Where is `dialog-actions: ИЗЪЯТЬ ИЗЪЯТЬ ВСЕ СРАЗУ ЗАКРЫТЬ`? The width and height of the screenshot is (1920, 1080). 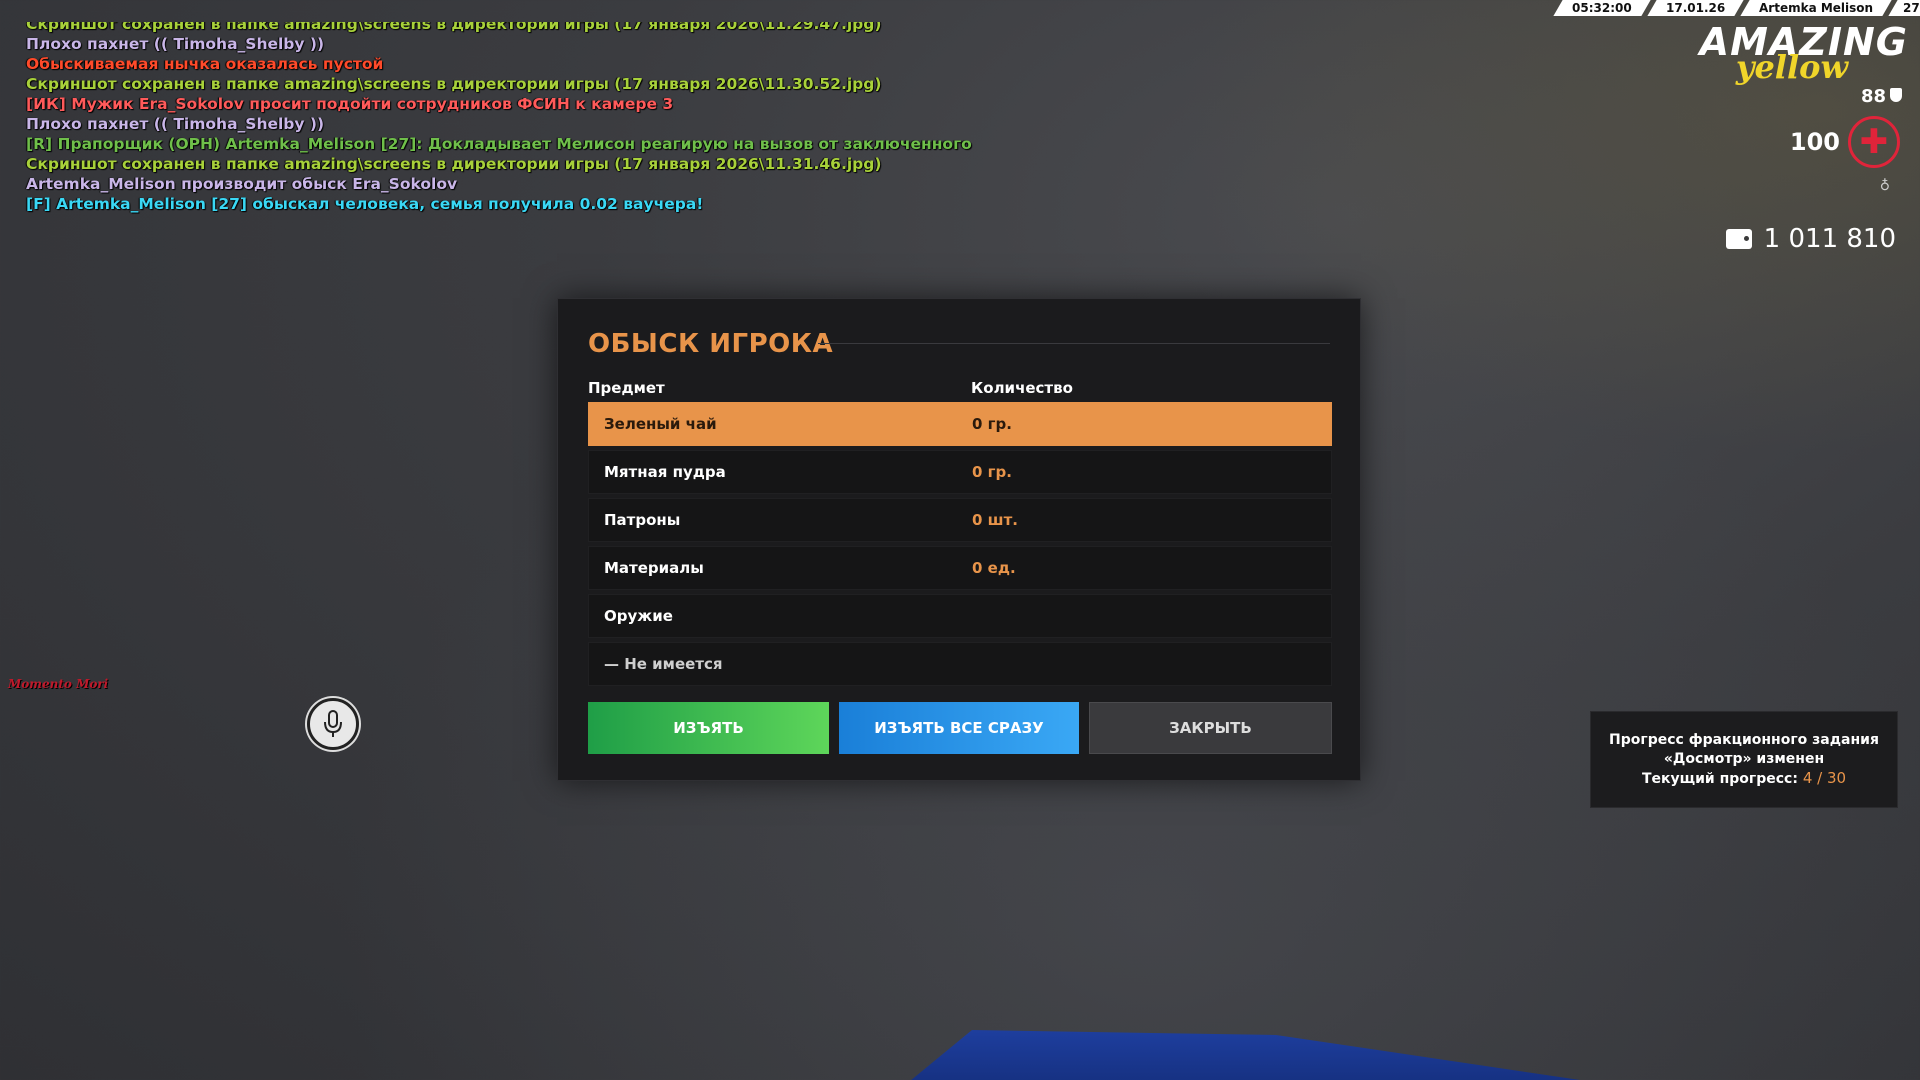
dialog-actions: ИЗЪЯТЬ ИЗЪЯТЬ ВСЕ СРАЗУ ЗАКРЫТЬ is located at coordinates (960, 728).